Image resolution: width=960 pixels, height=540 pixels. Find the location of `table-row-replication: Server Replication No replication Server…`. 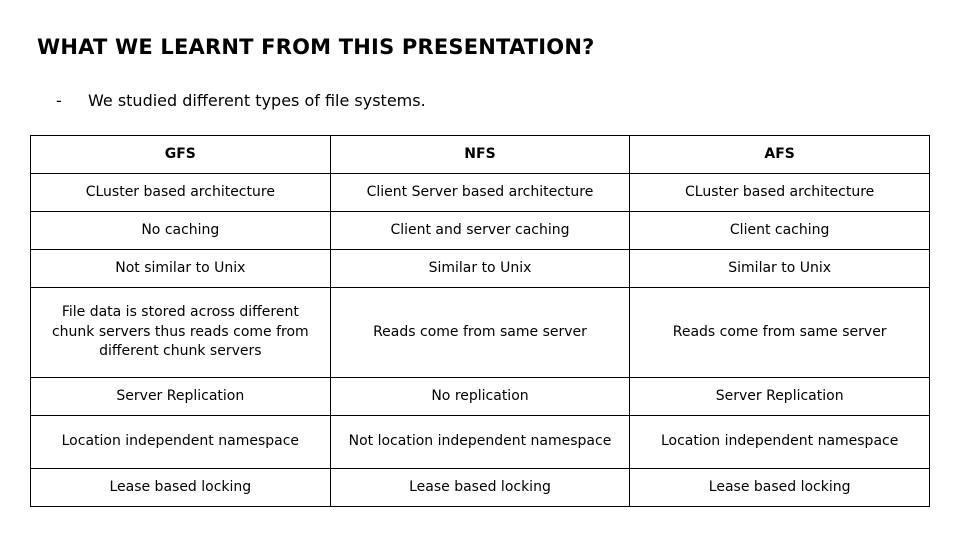

table-row-replication: Server Replication No replication Server… is located at coordinates (480, 396).